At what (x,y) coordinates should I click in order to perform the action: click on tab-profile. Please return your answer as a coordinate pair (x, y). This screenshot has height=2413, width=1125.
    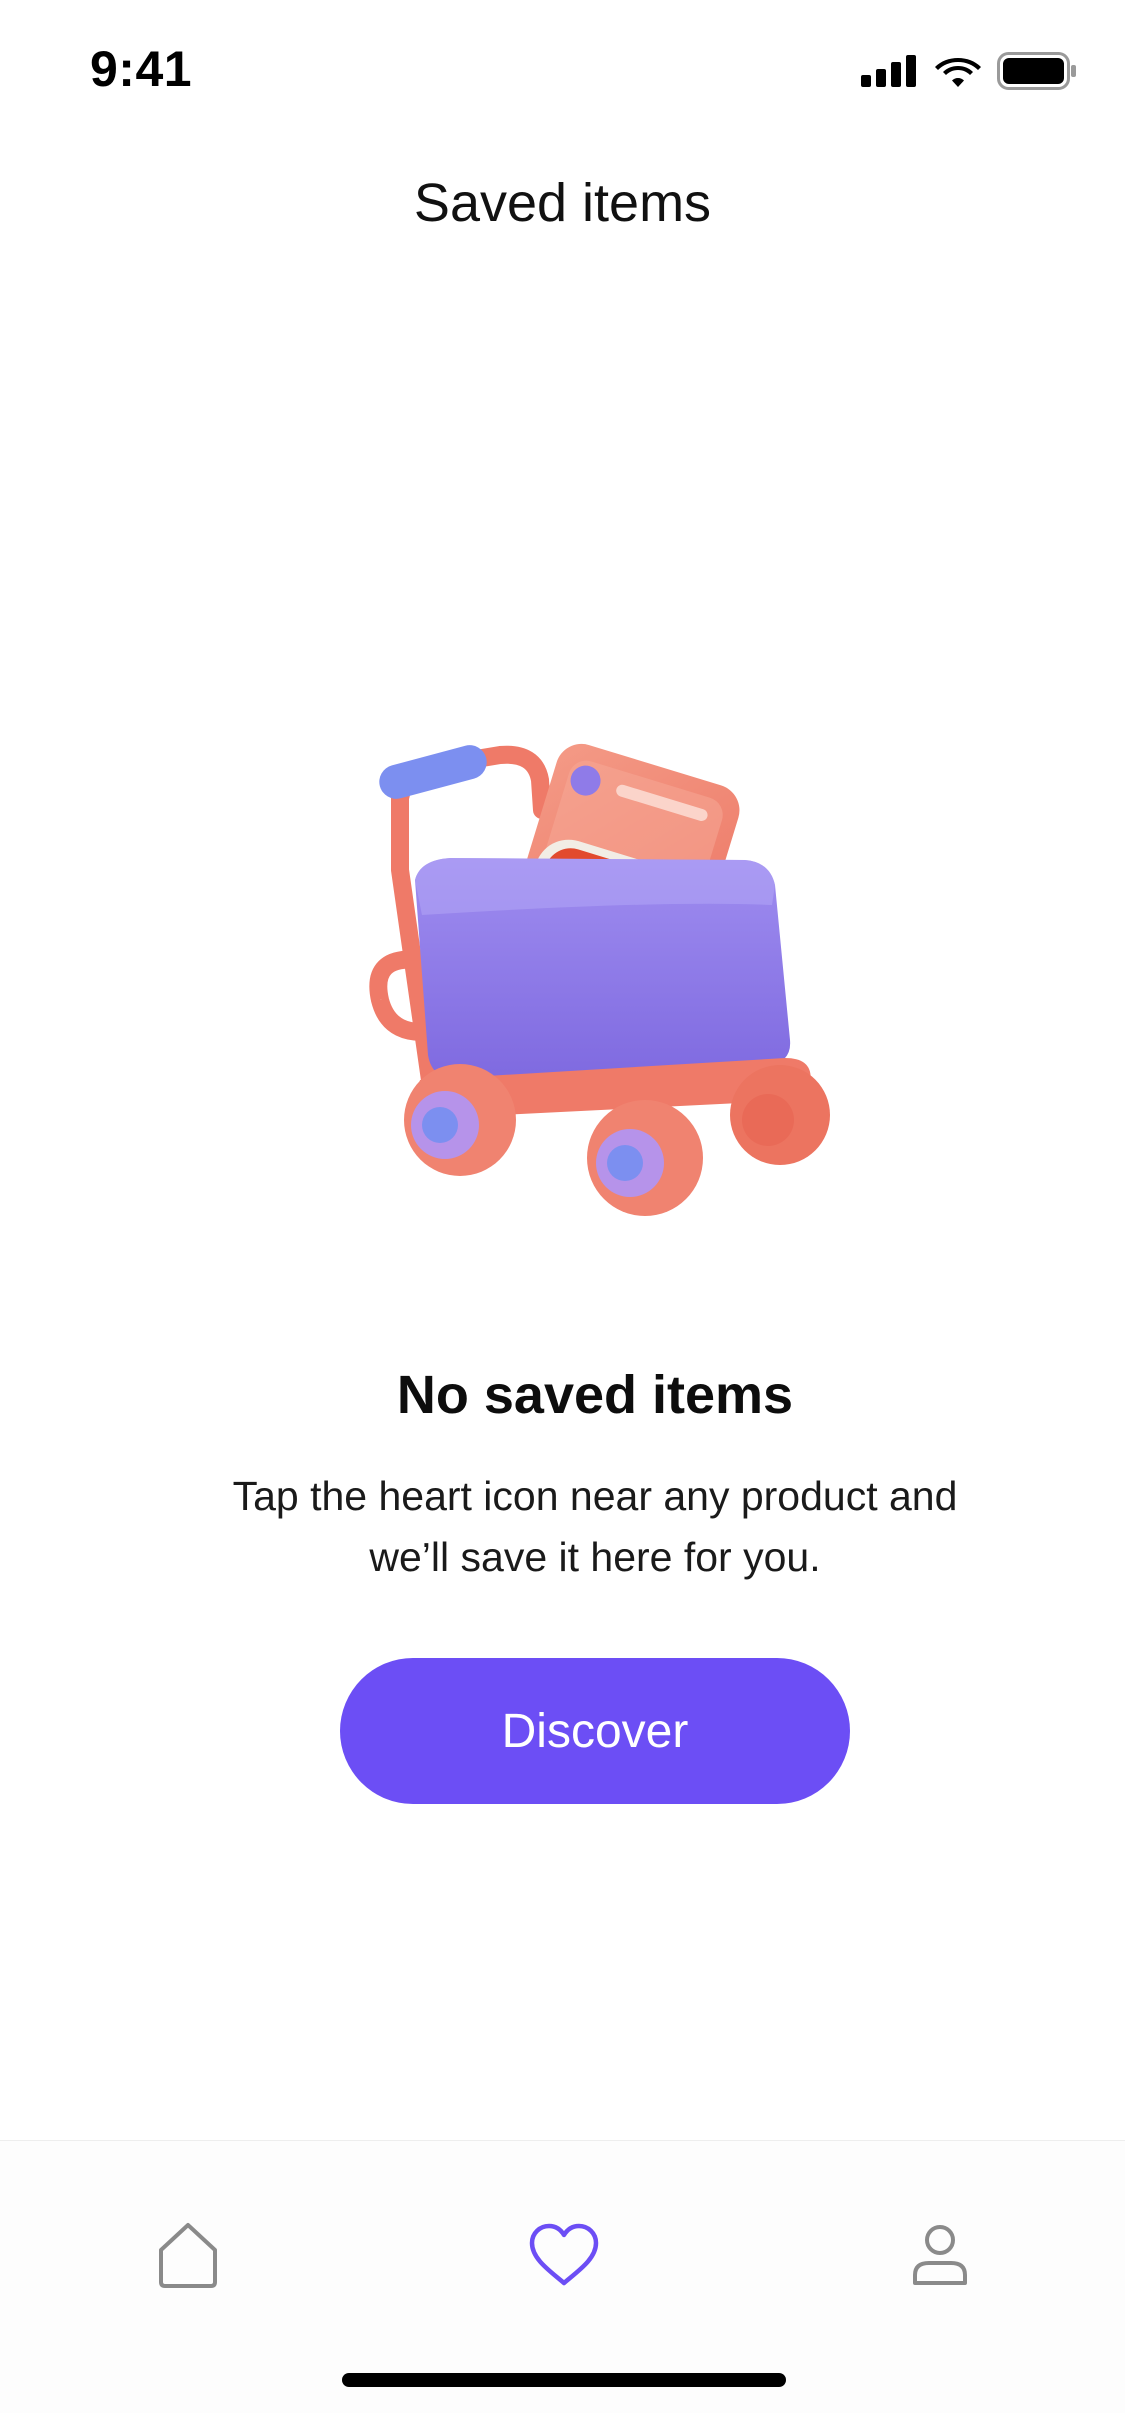
    Looking at the image, I should click on (940, 2255).